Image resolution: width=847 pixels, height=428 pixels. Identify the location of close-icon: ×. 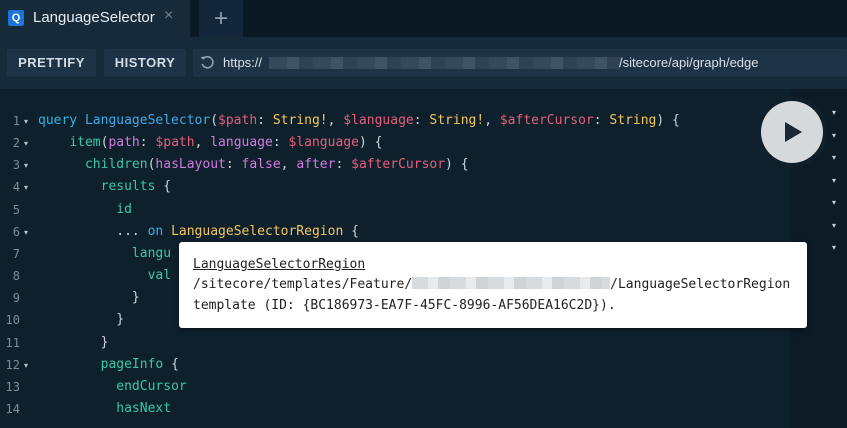
(168, 16).